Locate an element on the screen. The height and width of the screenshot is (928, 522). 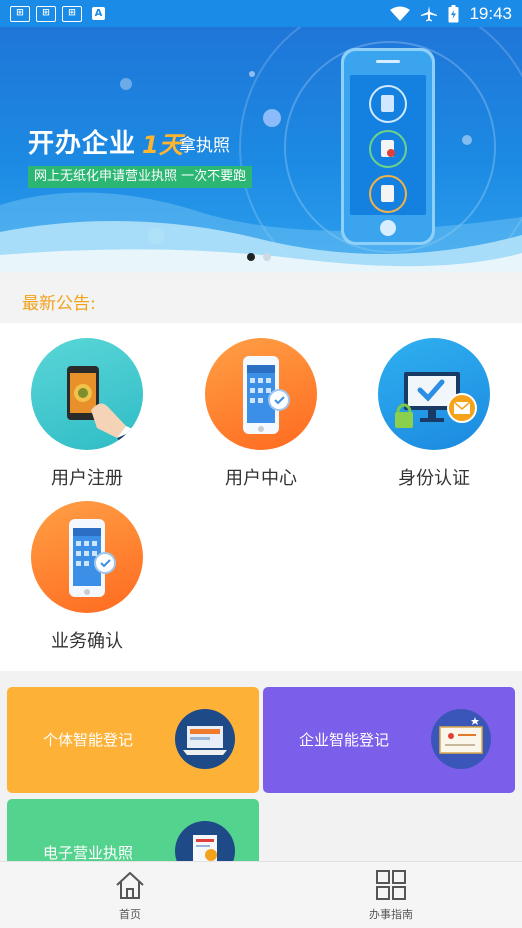
wifi-icon is located at coordinates (400, 13).